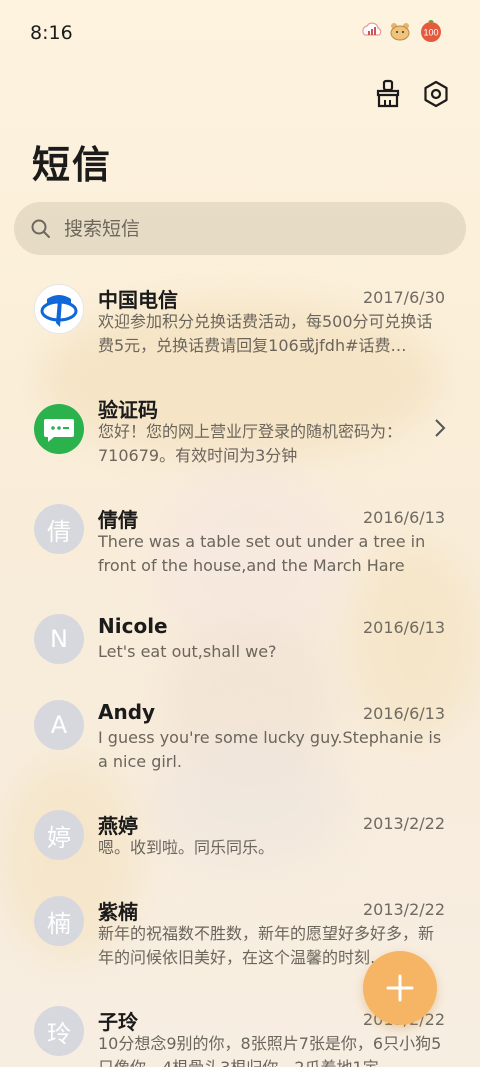 The height and width of the screenshot is (1067, 480). I want to click on china-telecom-logo, so click(59, 309).